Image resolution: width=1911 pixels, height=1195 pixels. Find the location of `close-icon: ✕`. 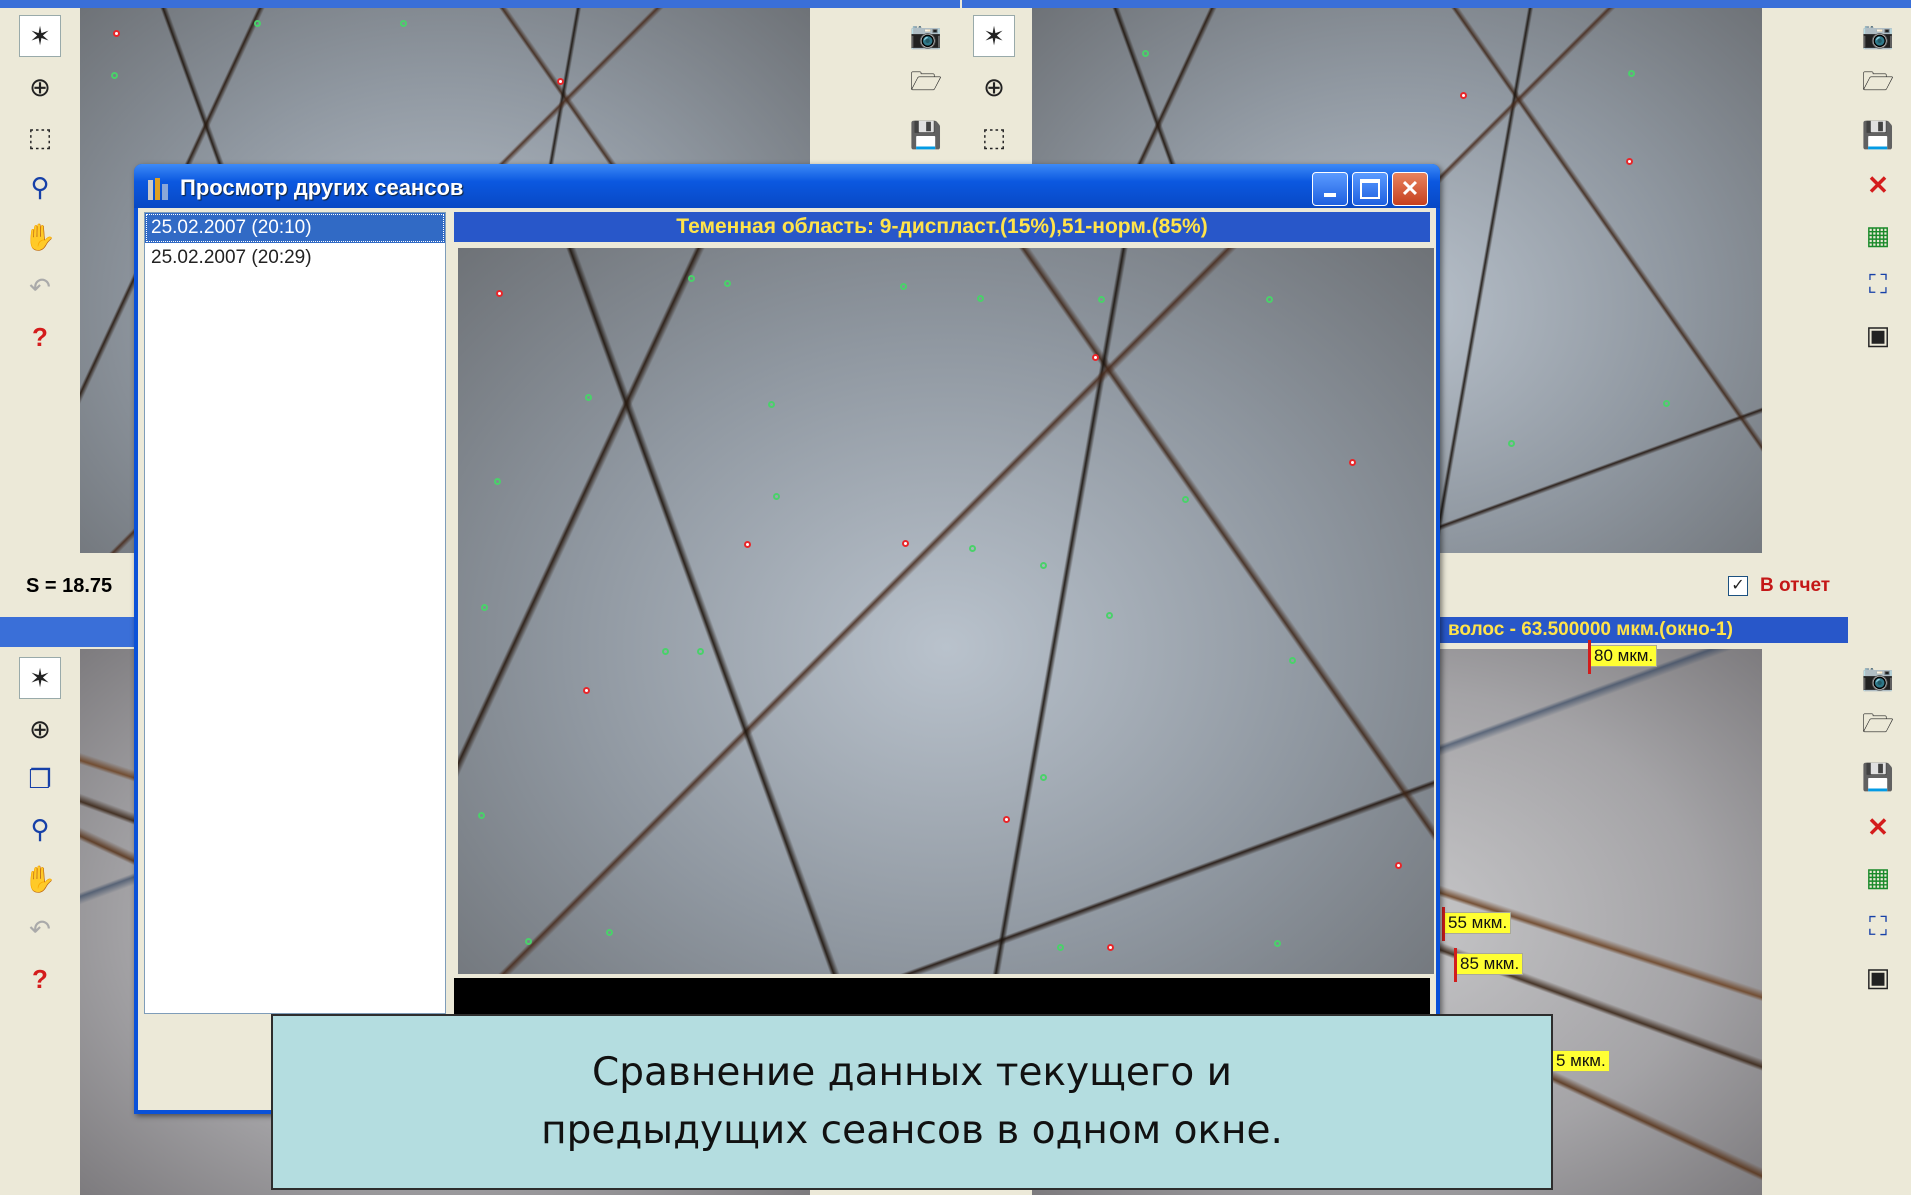

close-icon: ✕ is located at coordinates (1410, 188).